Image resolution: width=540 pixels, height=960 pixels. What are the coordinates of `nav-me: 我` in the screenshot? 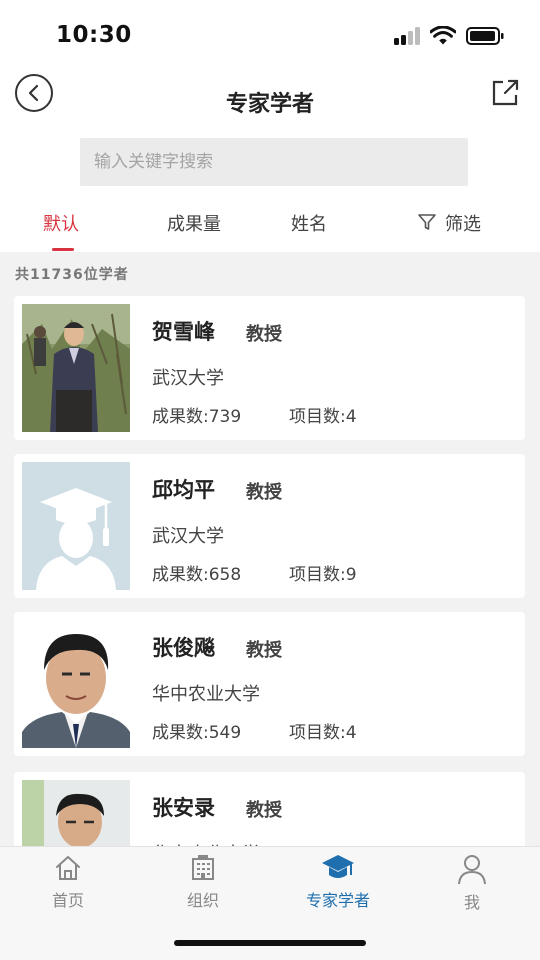 It's located at (472, 883).